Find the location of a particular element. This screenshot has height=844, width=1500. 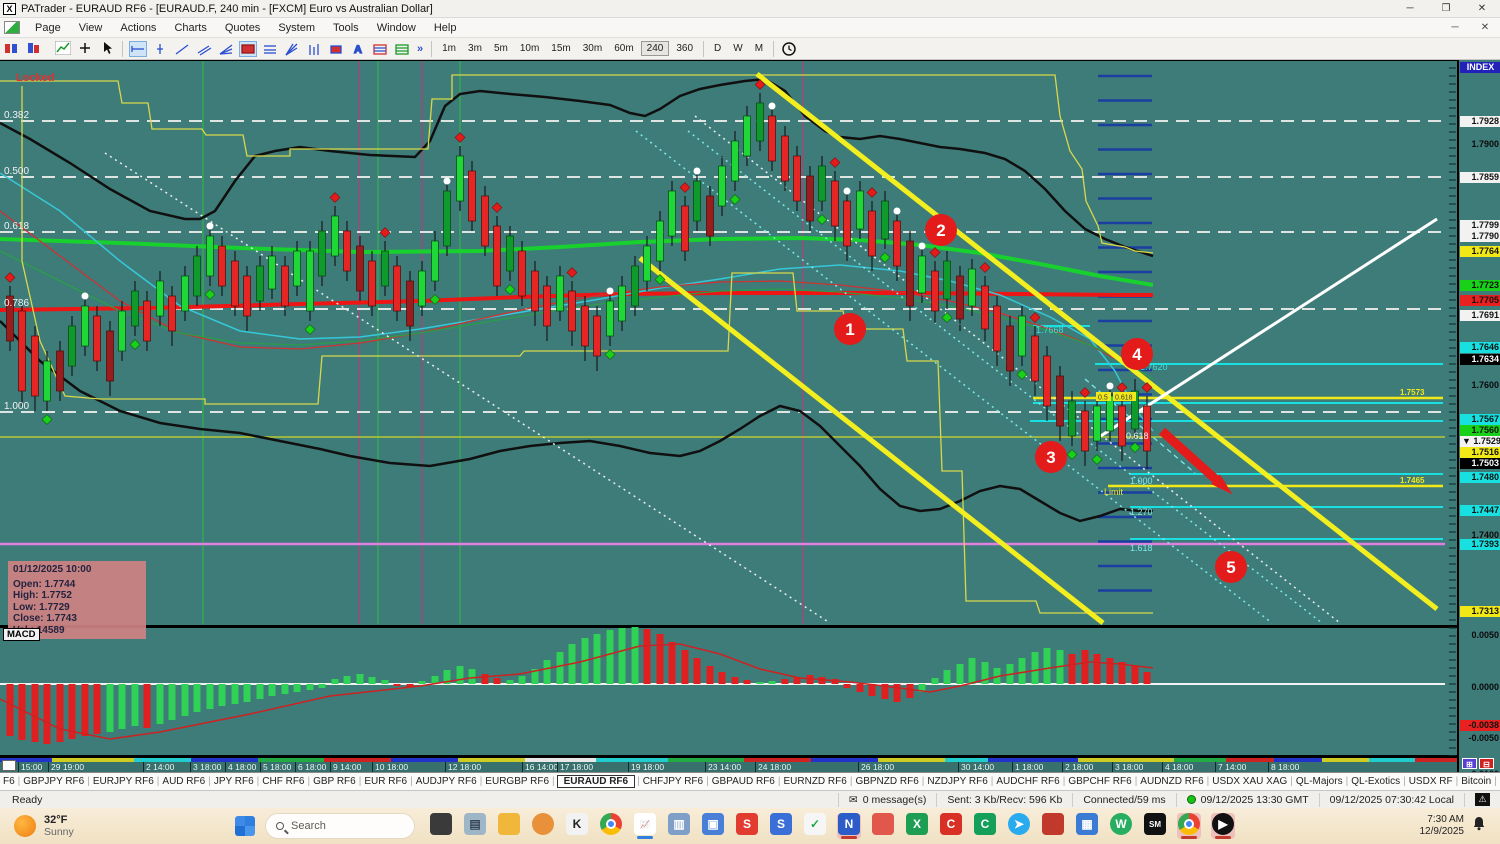

tab-eurnzd-rf6: EURNZD RF6 is located at coordinates (814, 781).